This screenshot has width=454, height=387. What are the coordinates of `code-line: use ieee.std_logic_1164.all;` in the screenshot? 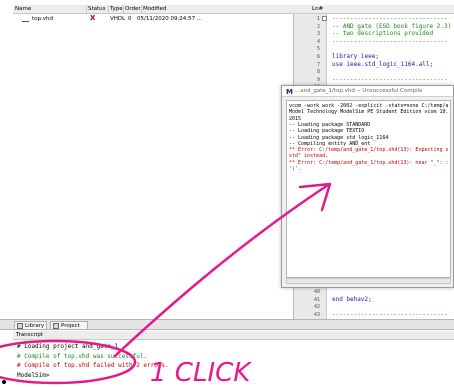 It's located at (382, 64).